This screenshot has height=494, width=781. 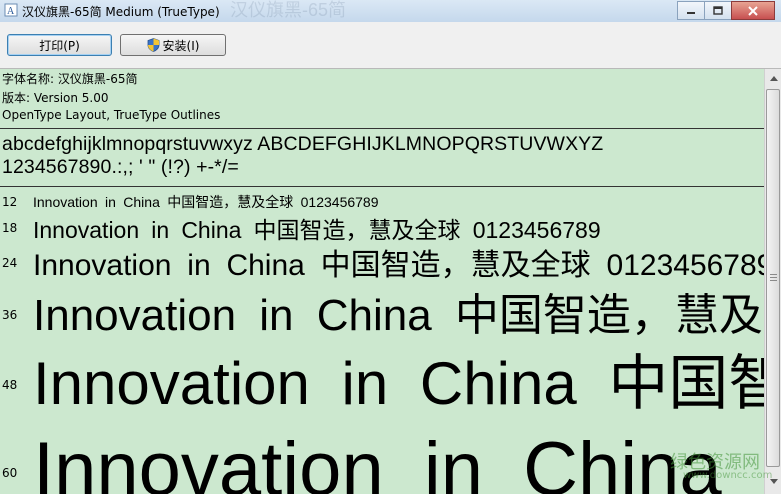 I want to click on sample-text-12: Innovation in China 中国智造，慧及全球 0123456789, so click(x=206, y=202).